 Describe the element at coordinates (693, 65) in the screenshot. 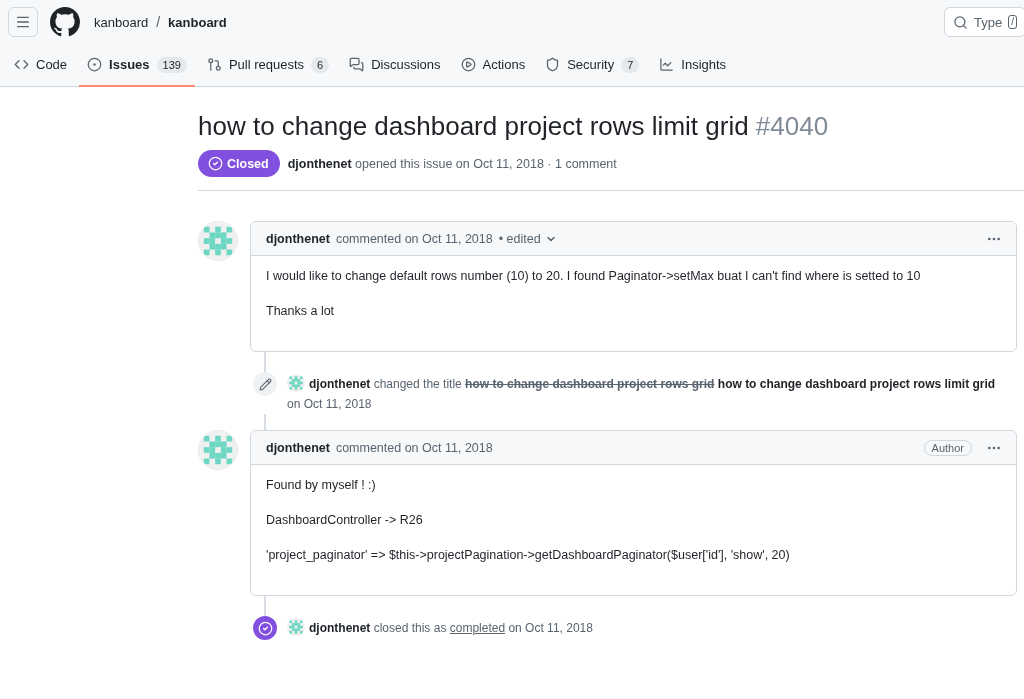

I see `repo-tab: Insights` at that location.